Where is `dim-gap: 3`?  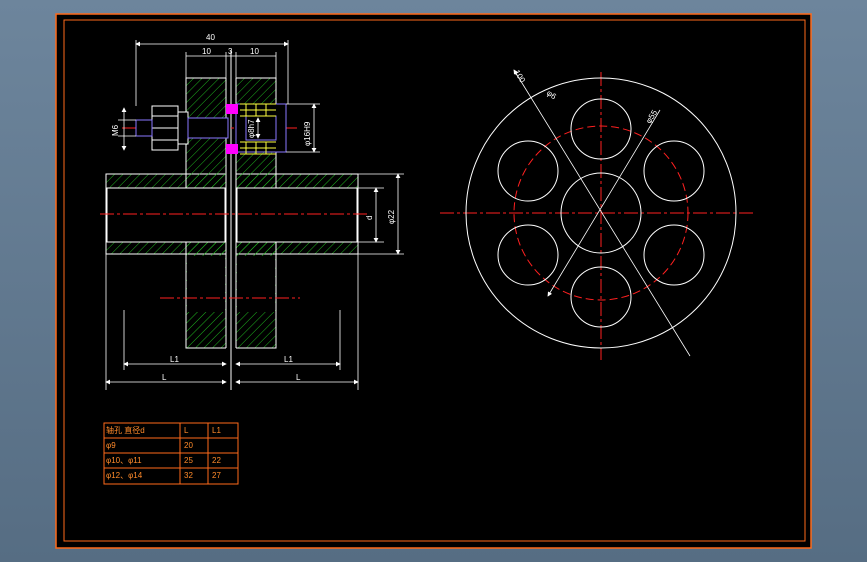 dim-gap: 3 is located at coordinates (230, 51).